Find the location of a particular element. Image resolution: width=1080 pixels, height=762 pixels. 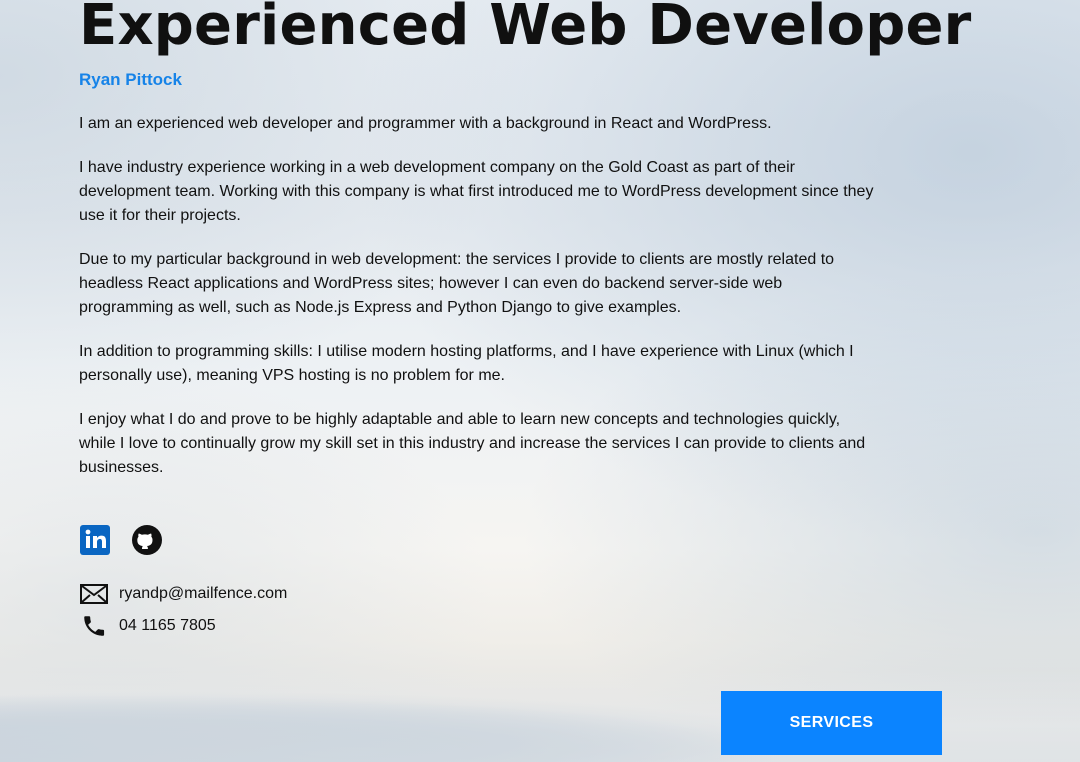

email-row: ryandp@mailfence.com is located at coordinates (183, 594).